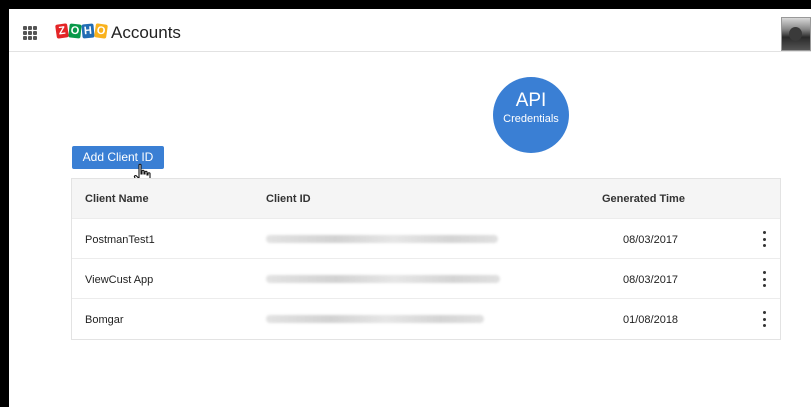 This screenshot has width=811, height=407. I want to click on logo-letter-h: H, so click(88, 31).